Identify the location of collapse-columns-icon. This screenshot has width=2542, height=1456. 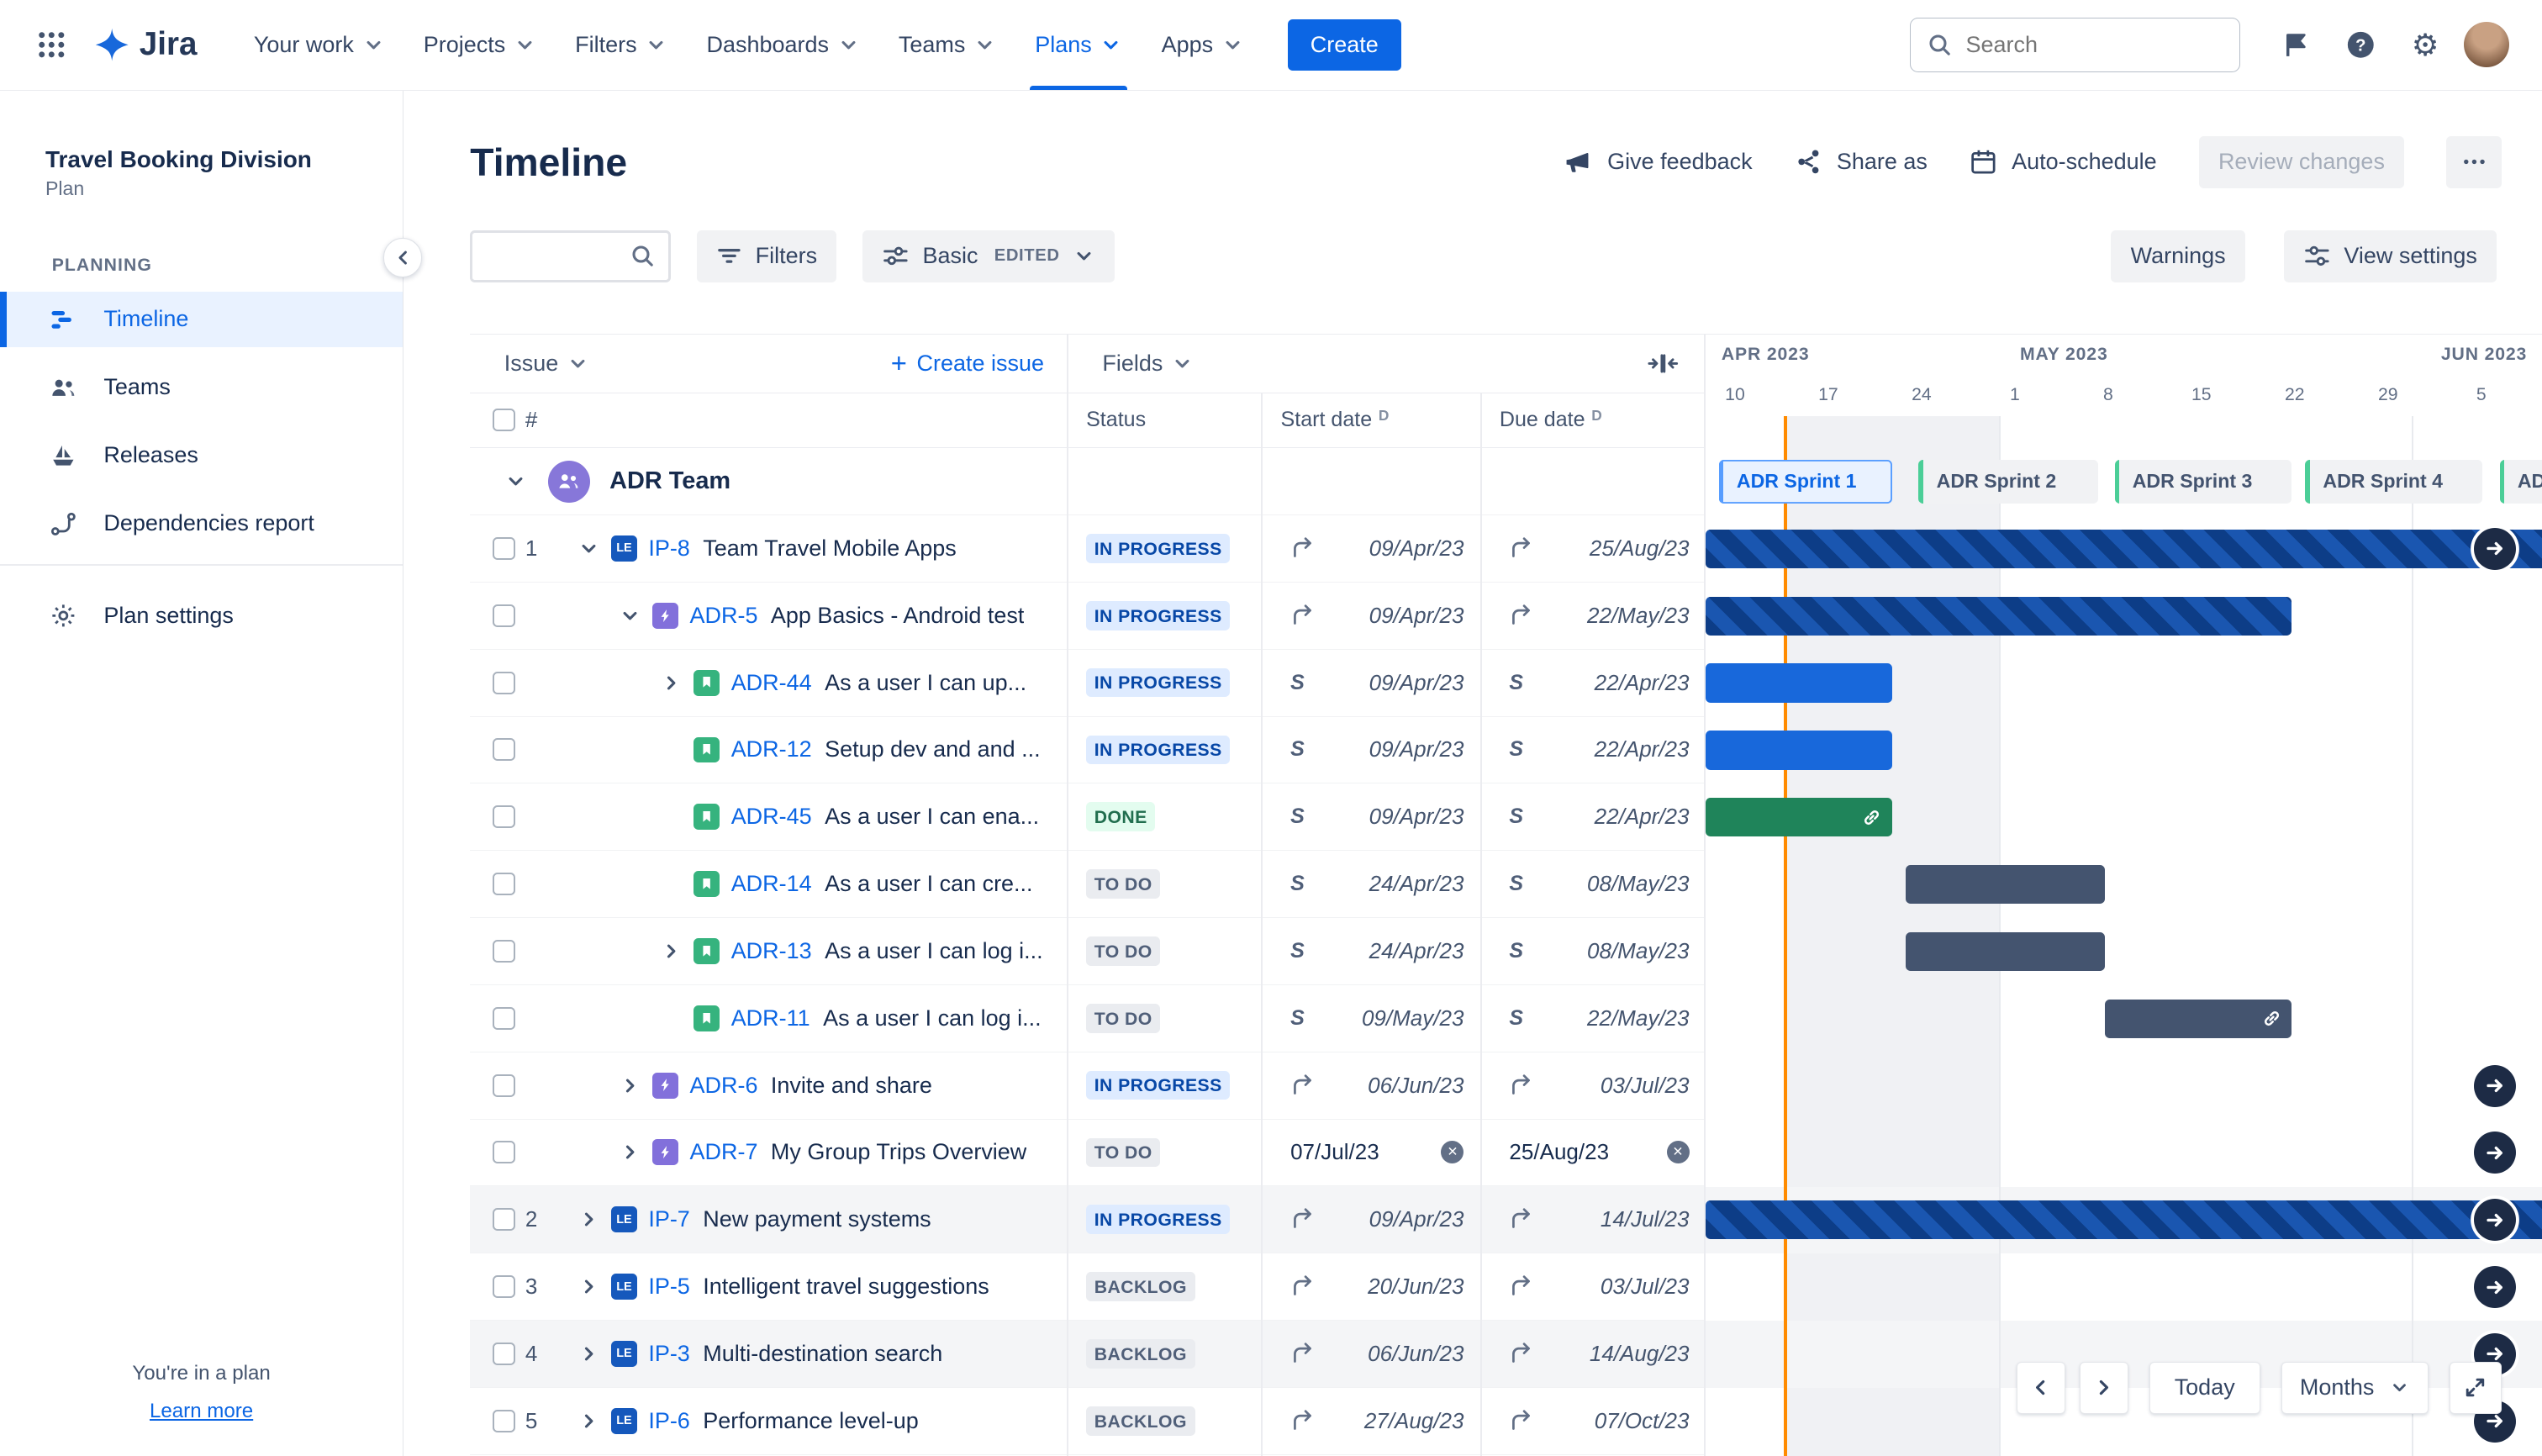
(1663, 364).